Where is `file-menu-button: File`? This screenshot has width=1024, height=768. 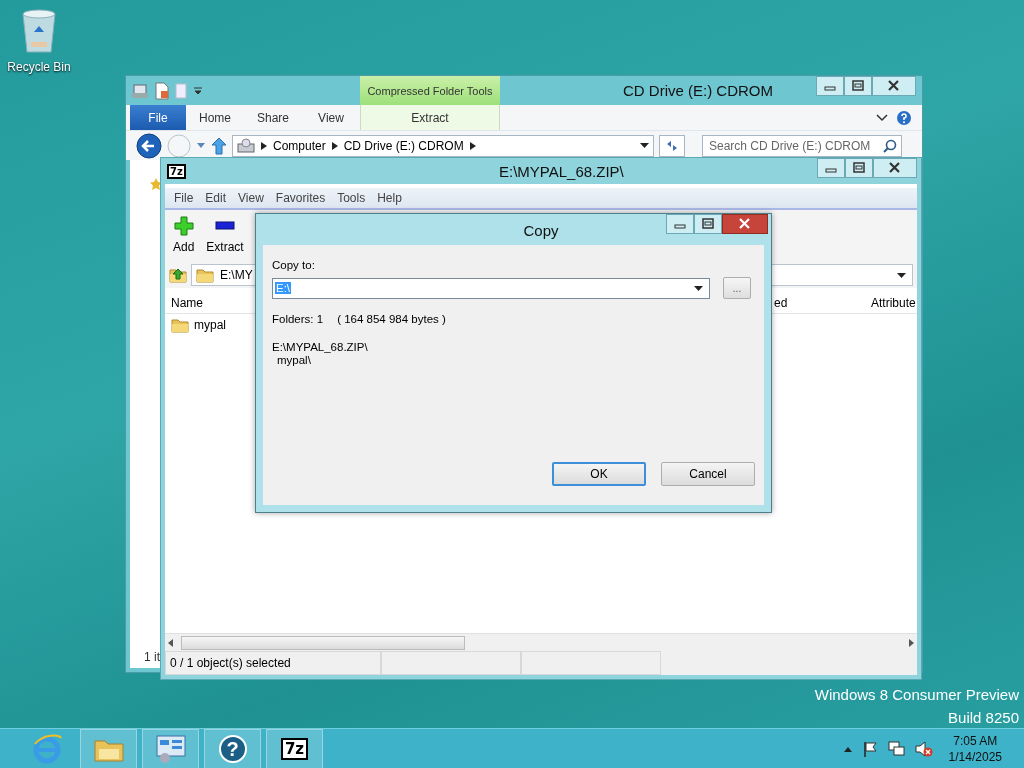 file-menu-button: File is located at coordinates (158, 117).